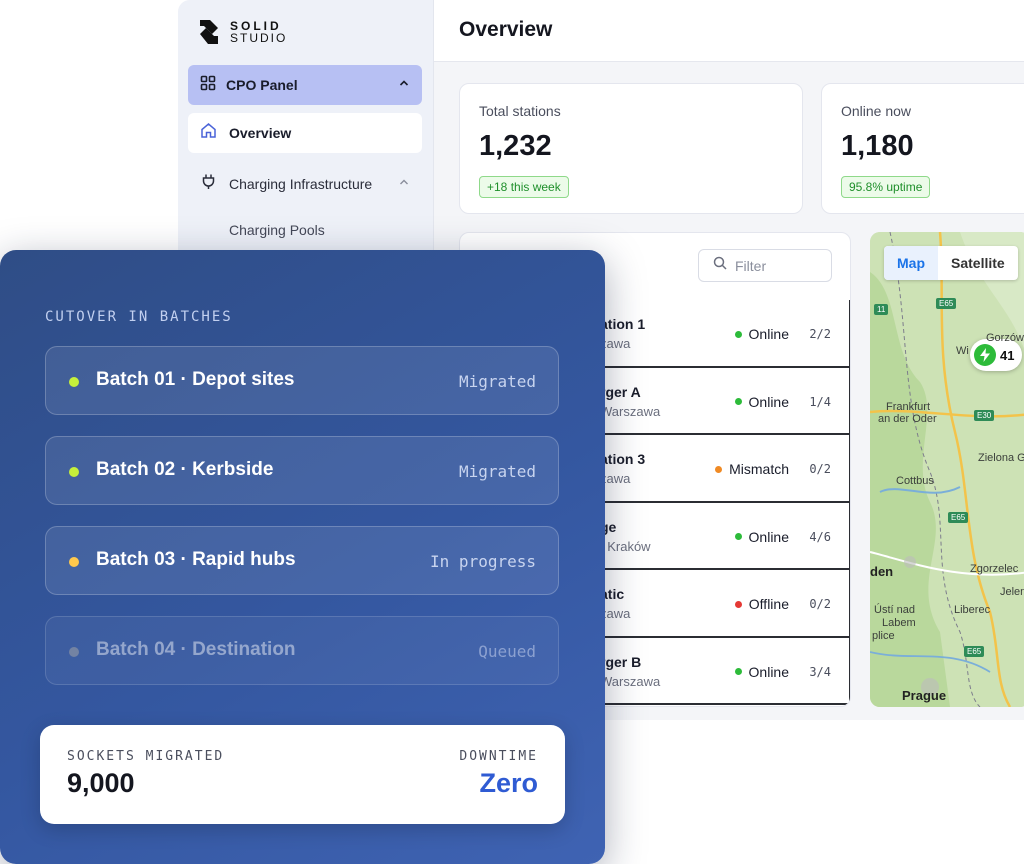 The width and height of the screenshot is (1024, 864). Describe the element at coordinates (262, 85) in the screenshot. I see `nav-group-label: CPO Panel` at that location.